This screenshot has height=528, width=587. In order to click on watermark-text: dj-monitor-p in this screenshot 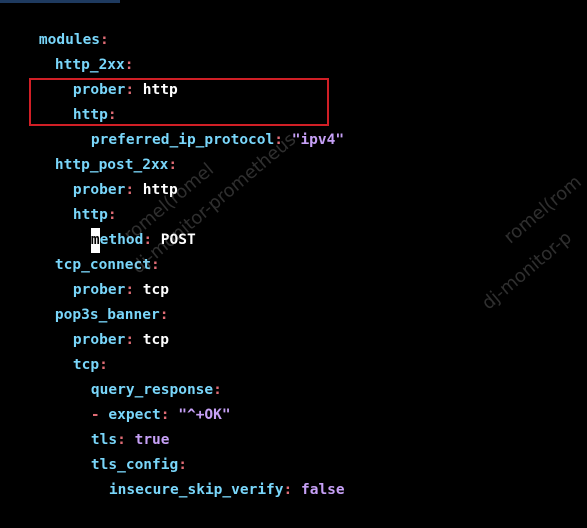, I will do `click(527, 271)`.